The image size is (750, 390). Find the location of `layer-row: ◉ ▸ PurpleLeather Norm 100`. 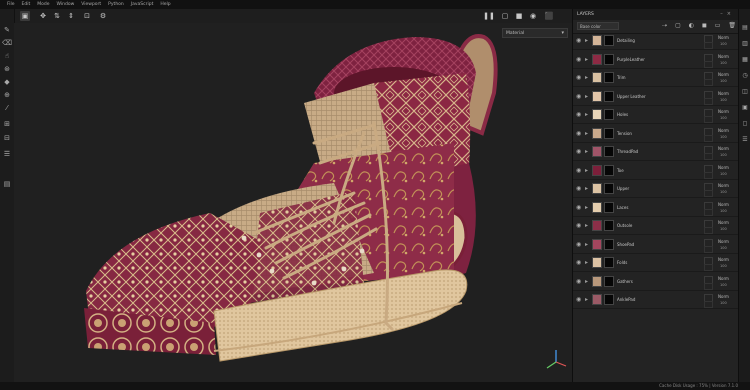

layer-row: ◉ ▸ PurpleLeather Norm 100 is located at coordinates (656, 60).